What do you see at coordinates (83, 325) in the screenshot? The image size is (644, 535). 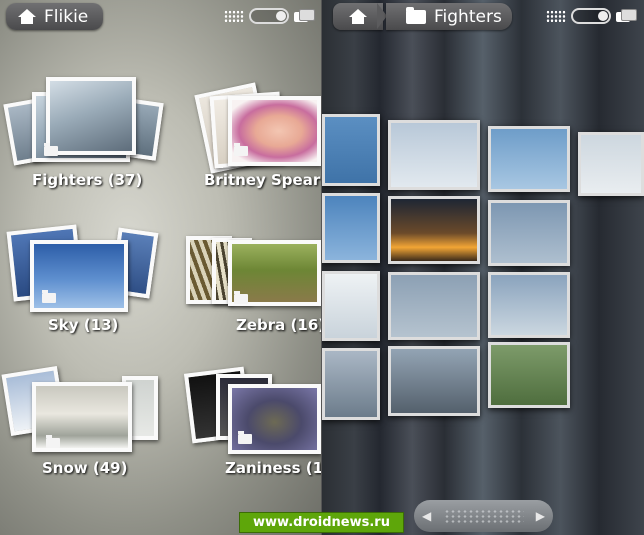 I see `album-label: Sky (13)` at bounding box center [83, 325].